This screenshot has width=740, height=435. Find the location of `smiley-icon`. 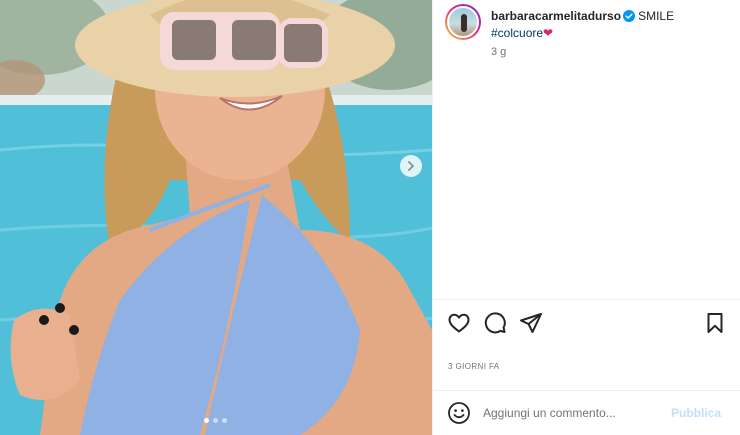

smiley-icon is located at coordinates (459, 415).